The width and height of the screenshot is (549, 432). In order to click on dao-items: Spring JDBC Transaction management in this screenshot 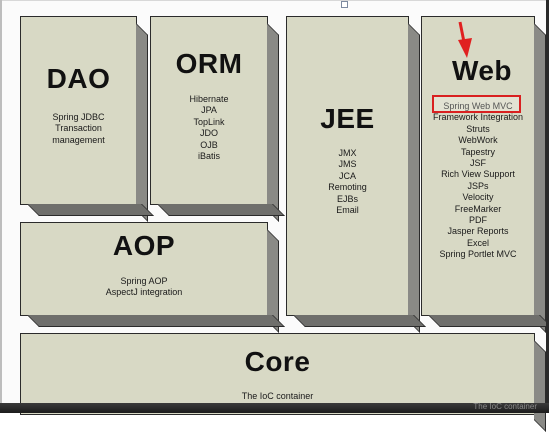, I will do `click(78, 129)`.